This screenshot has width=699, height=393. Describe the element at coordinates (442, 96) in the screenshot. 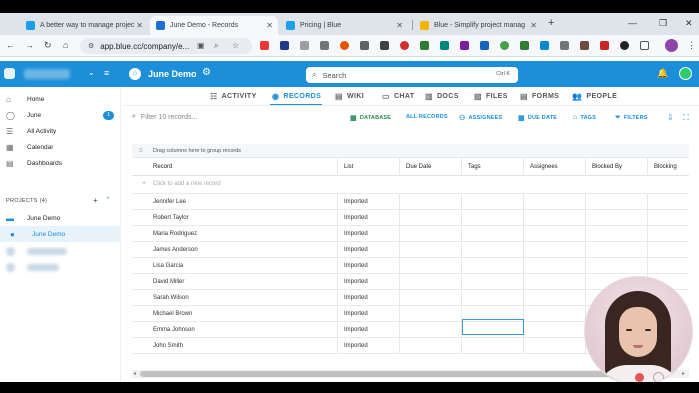

I see `tab-docs: ▥ DOCS` at that location.